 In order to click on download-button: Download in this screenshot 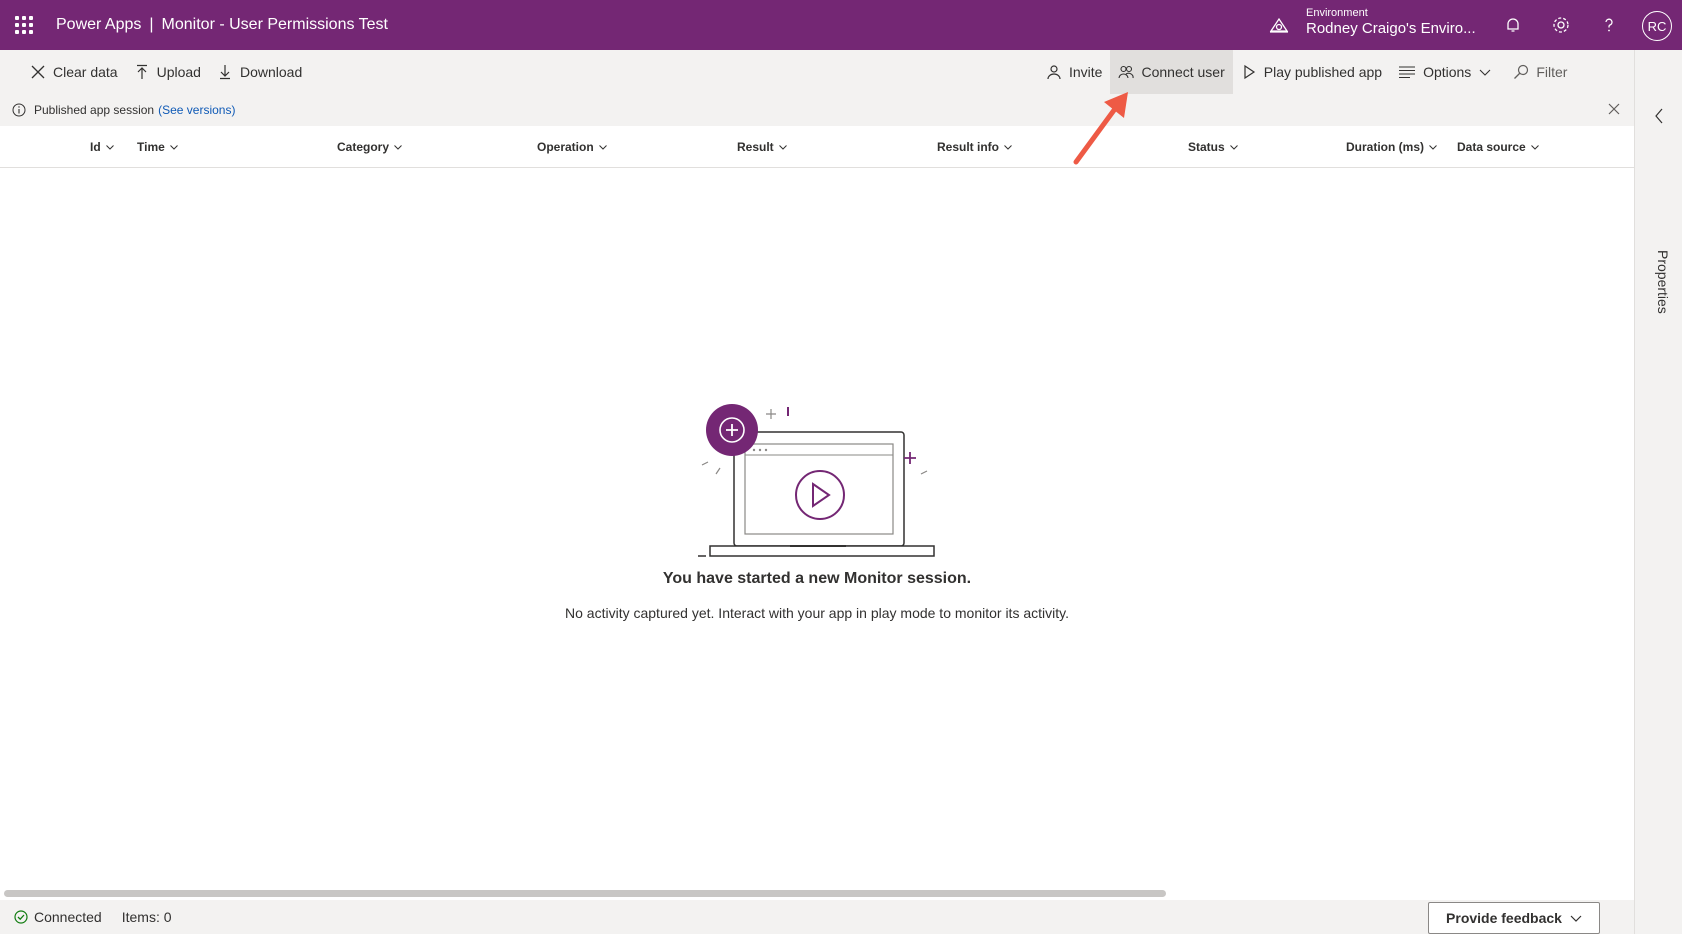, I will do `click(259, 72)`.